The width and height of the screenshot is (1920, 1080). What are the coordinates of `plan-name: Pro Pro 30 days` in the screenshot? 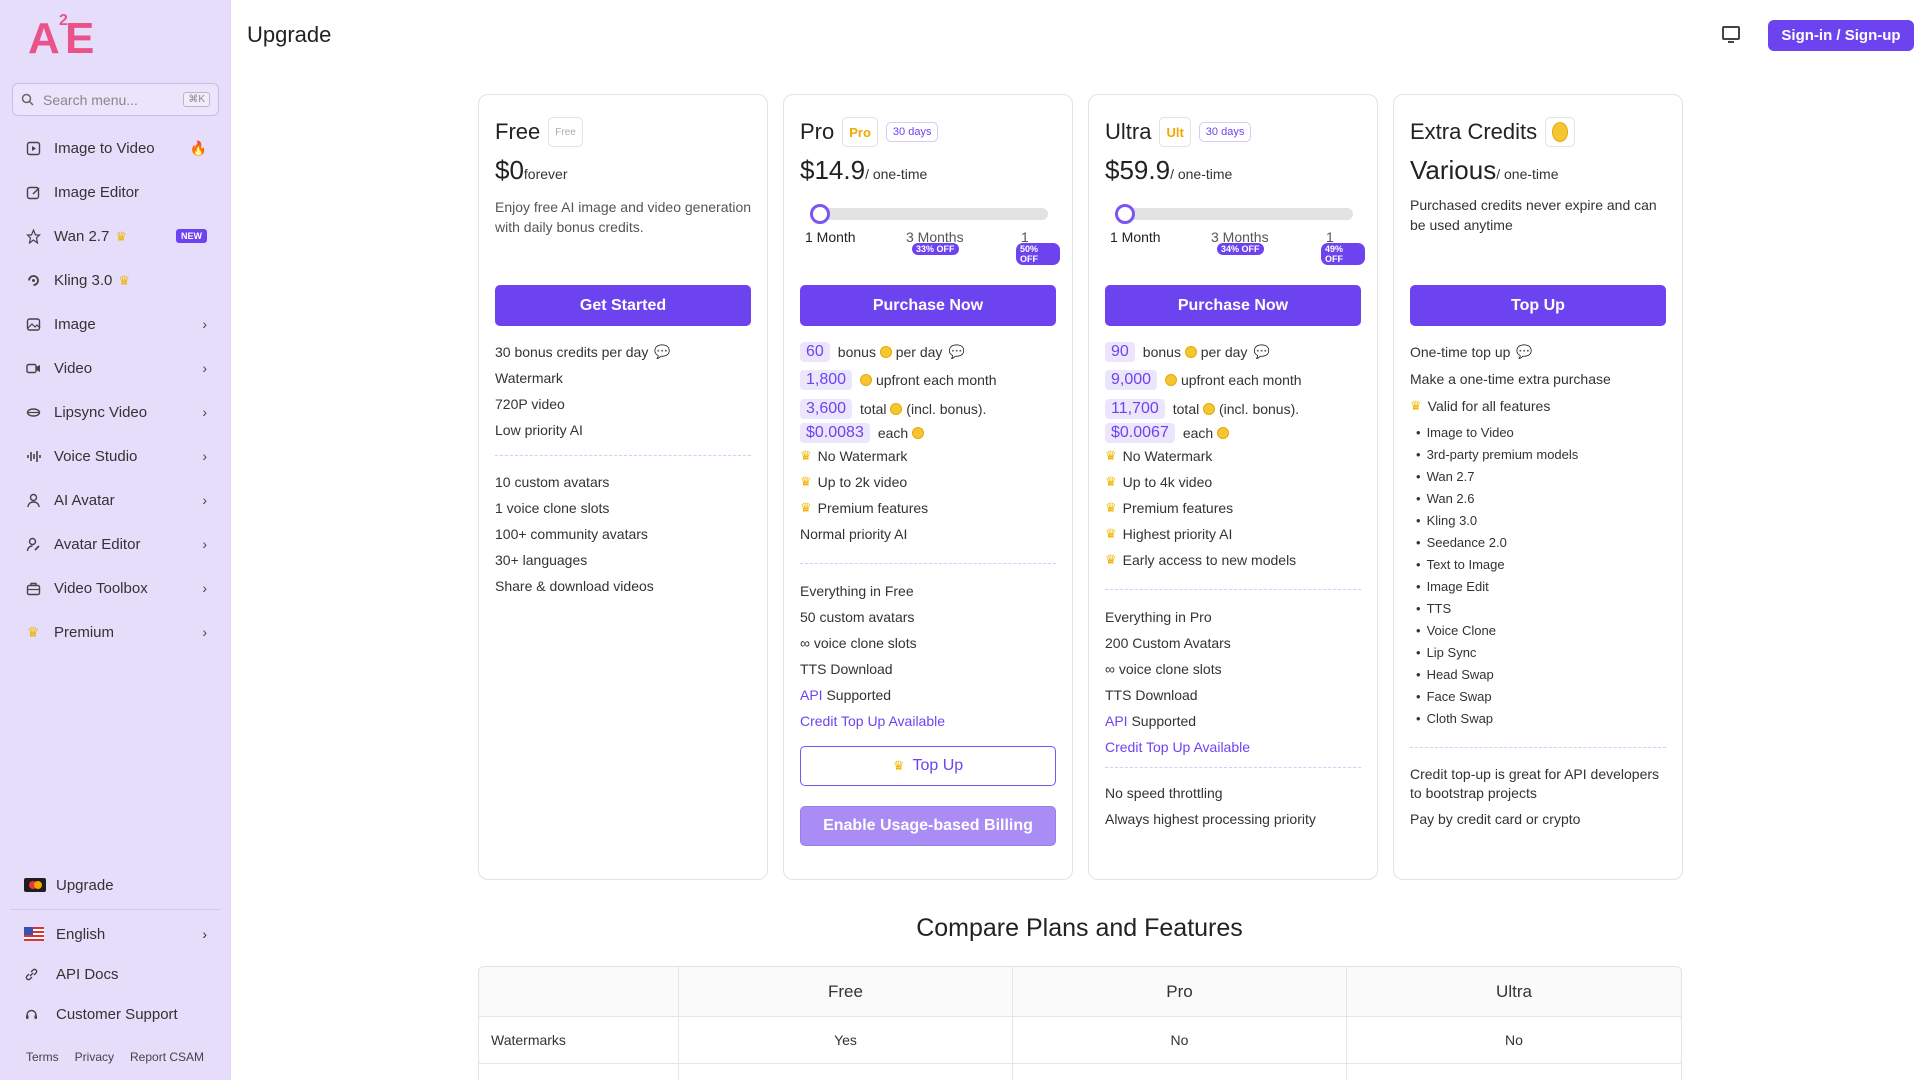 It's located at (869, 132).